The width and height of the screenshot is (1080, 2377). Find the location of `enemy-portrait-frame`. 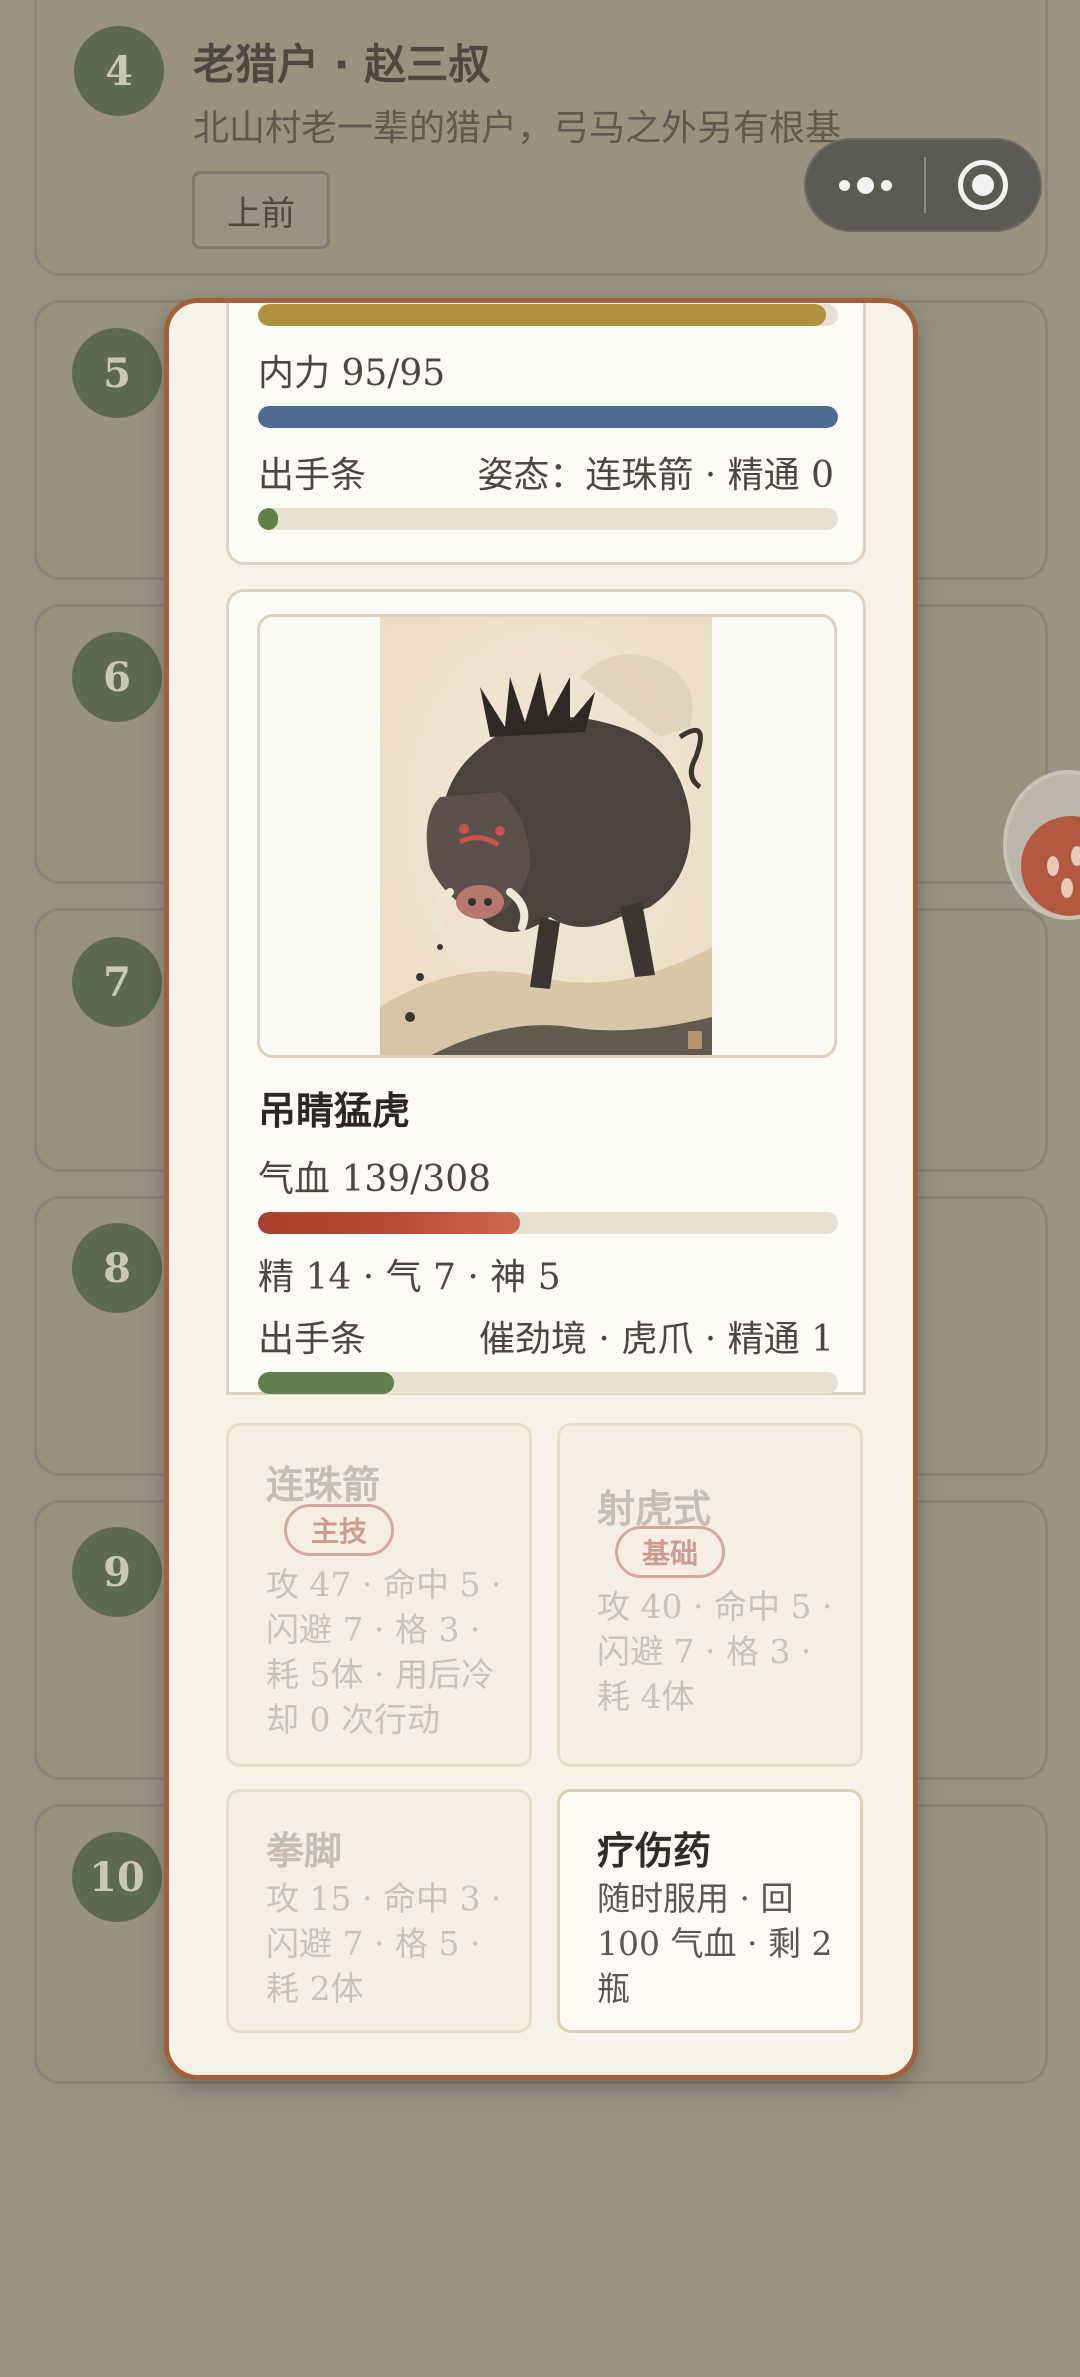

enemy-portrait-frame is located at coordinates (547, 836).